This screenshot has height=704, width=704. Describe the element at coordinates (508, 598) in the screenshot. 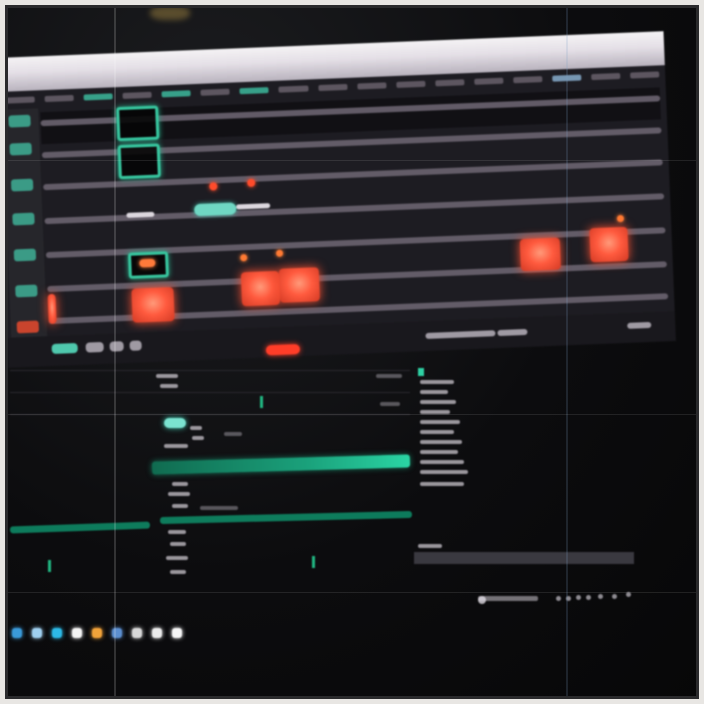

I see `status-readout` at that location.